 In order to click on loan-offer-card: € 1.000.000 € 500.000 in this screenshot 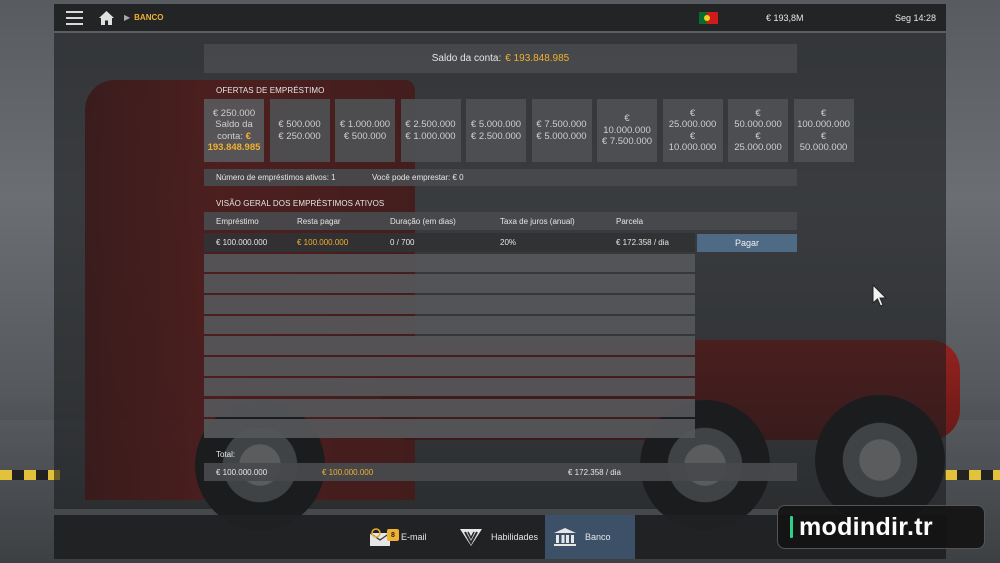, I will do `click(365, 130)`.